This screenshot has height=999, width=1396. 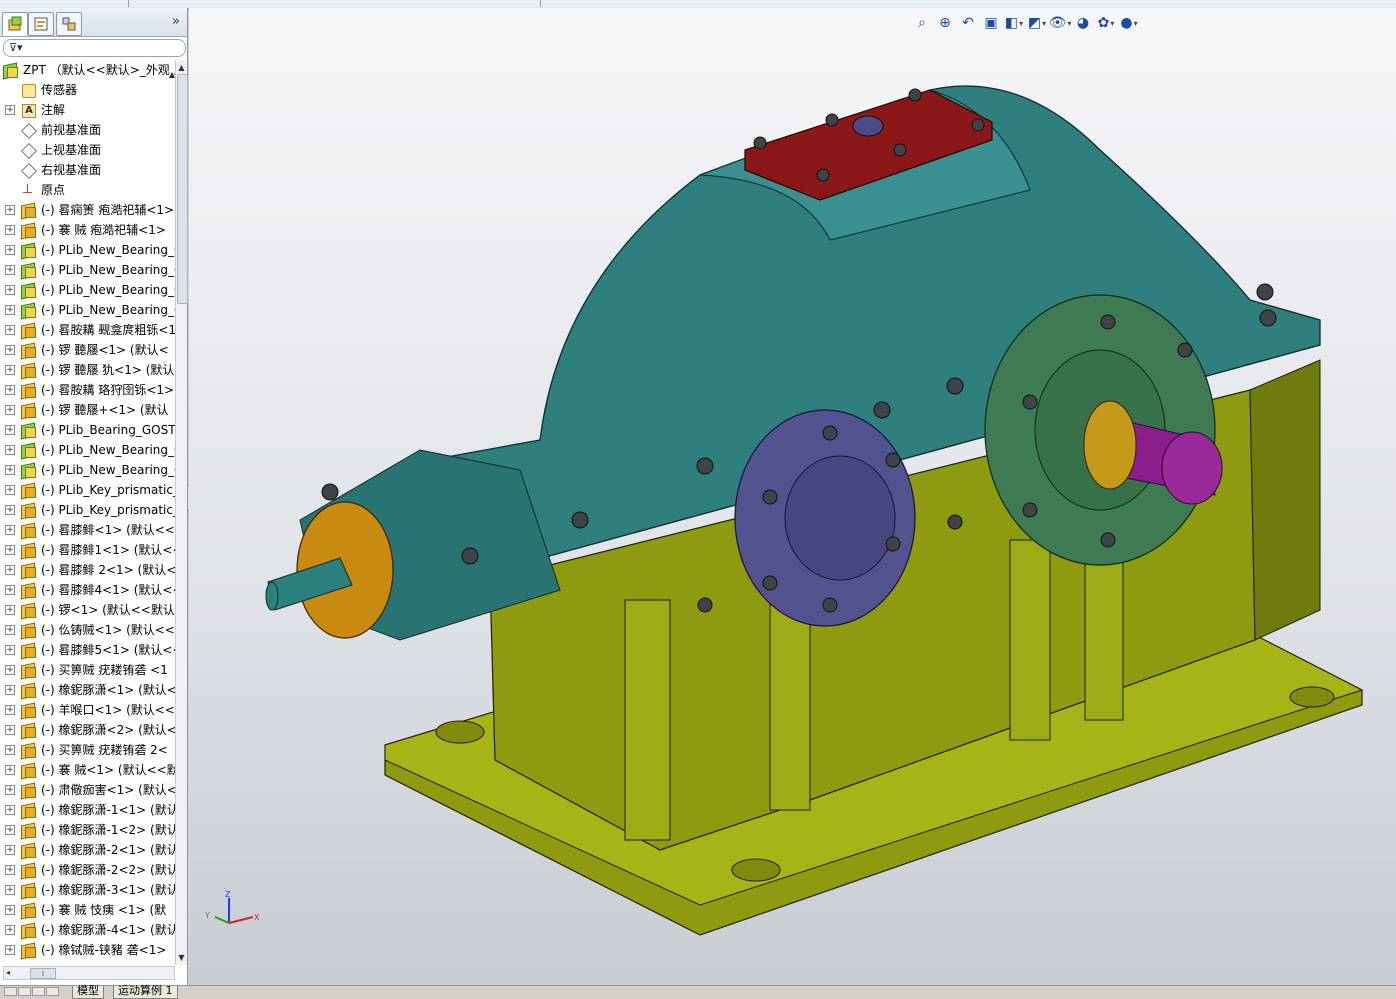 What do you see at coordinates (87, 70) in the screenshot?
I see `tree-root-assembly: ZPT （默认<<默认>_外观 显 ▲` at bounding box center [87, 70].